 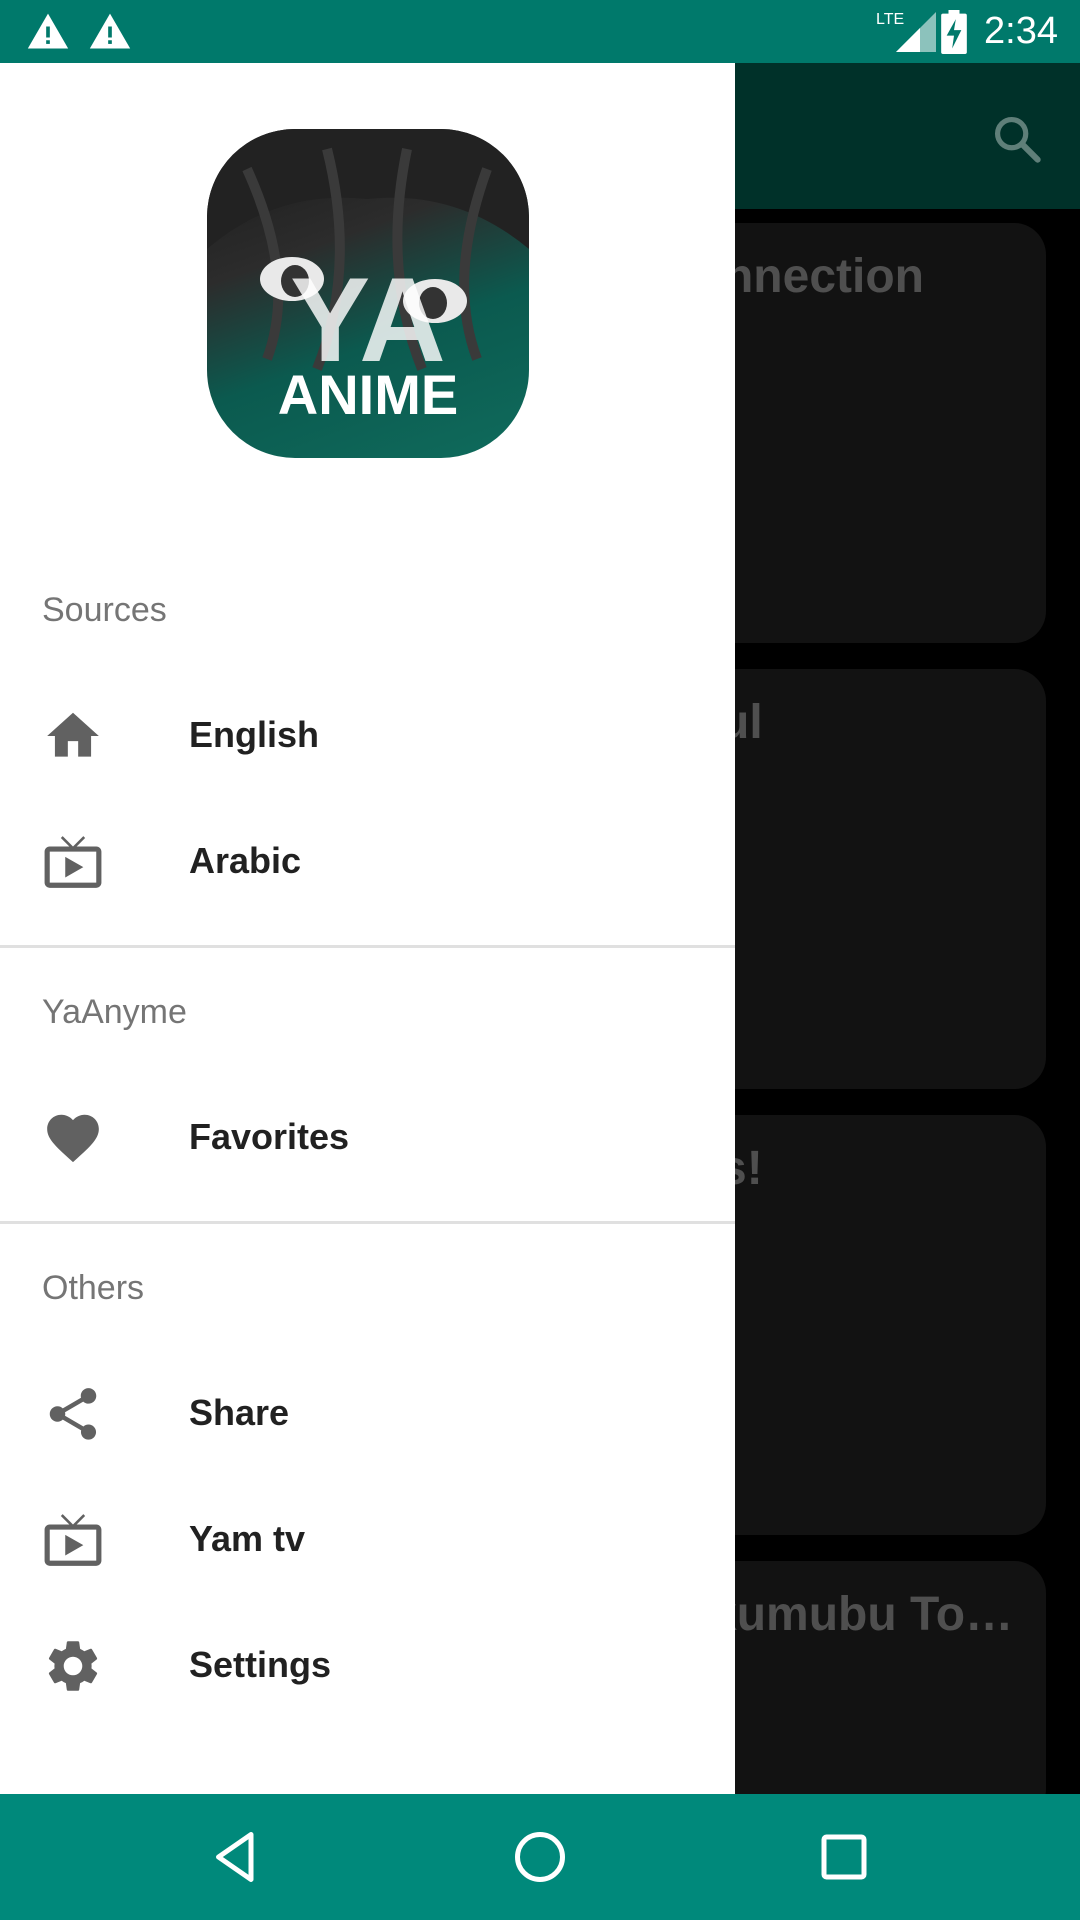 I want to click on svg-text: ANIME, so click(x=368, y=394).